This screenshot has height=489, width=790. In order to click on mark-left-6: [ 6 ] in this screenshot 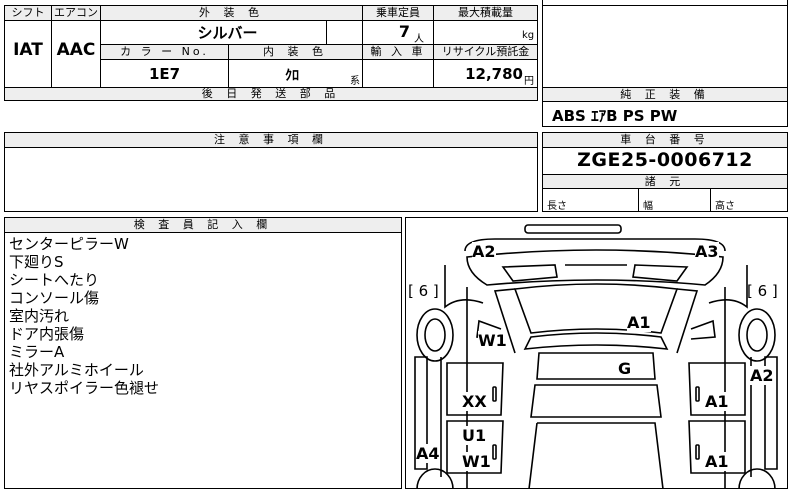, I will do `click(423, 291)`.